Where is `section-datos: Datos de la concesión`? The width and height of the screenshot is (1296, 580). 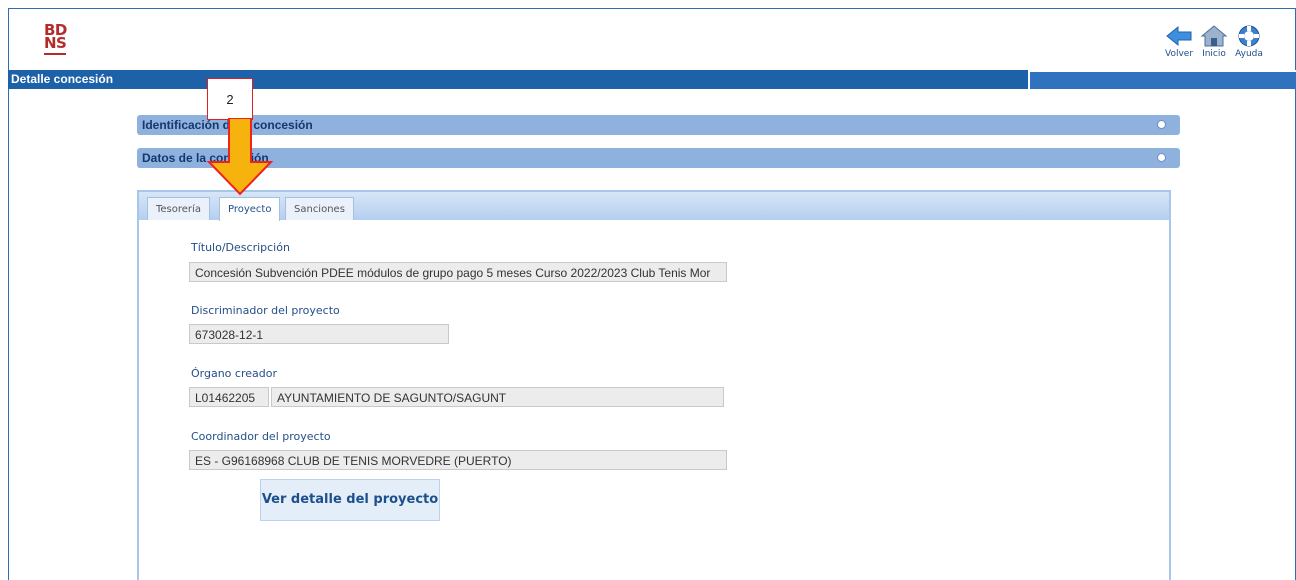
section-datos: Datos de la concesión is located at coordinates (658, 158).